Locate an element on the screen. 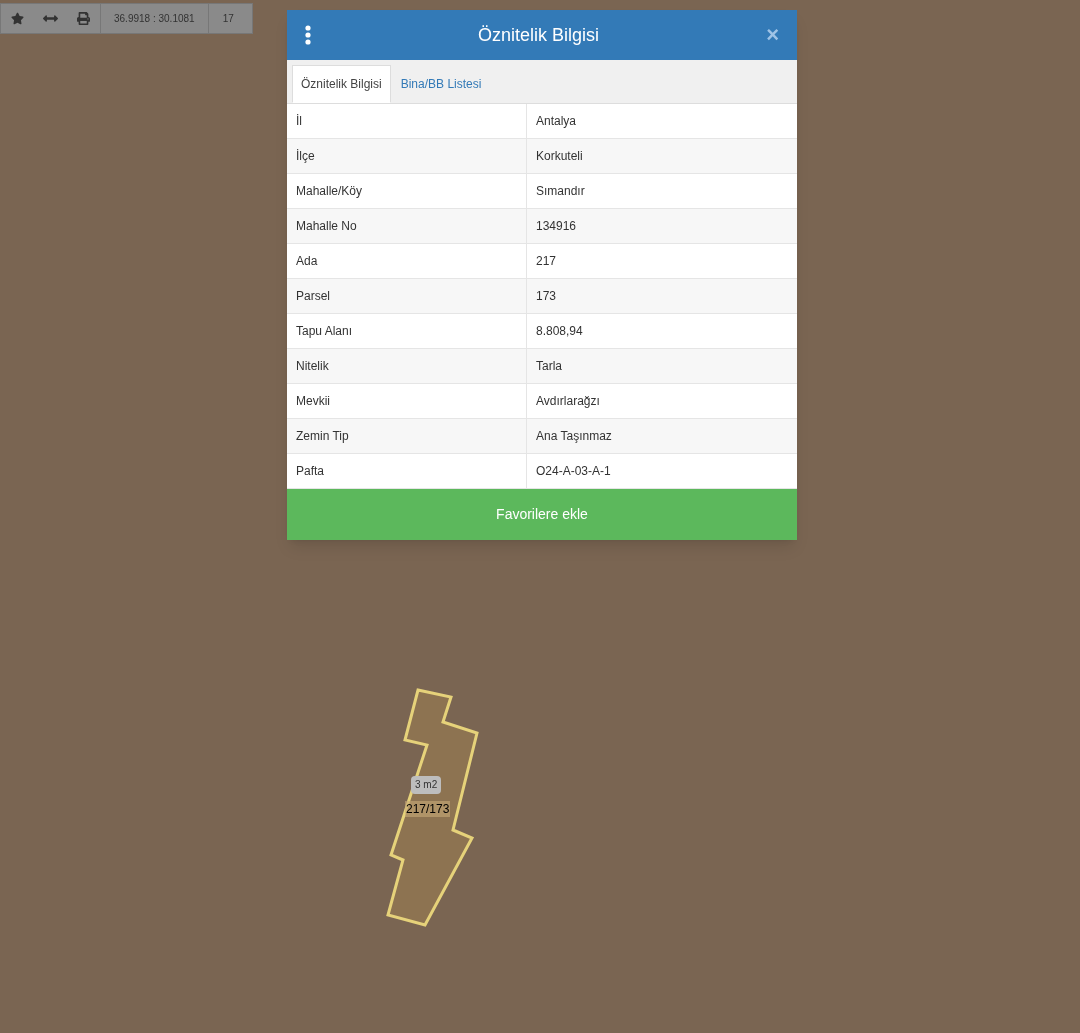 The height and width of the screenshot is (1033, 1080). add-to-favorites-button: Favorilere ekle is located at coordinates (542, 514).